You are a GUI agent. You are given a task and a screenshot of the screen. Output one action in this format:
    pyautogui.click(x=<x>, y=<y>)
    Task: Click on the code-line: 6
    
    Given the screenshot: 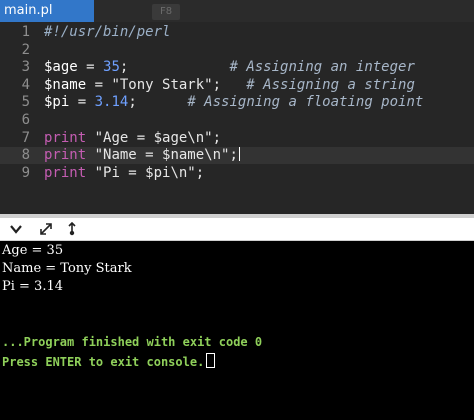 What is the action you would take?
    pyautogui.click(x=237, y=120)
    